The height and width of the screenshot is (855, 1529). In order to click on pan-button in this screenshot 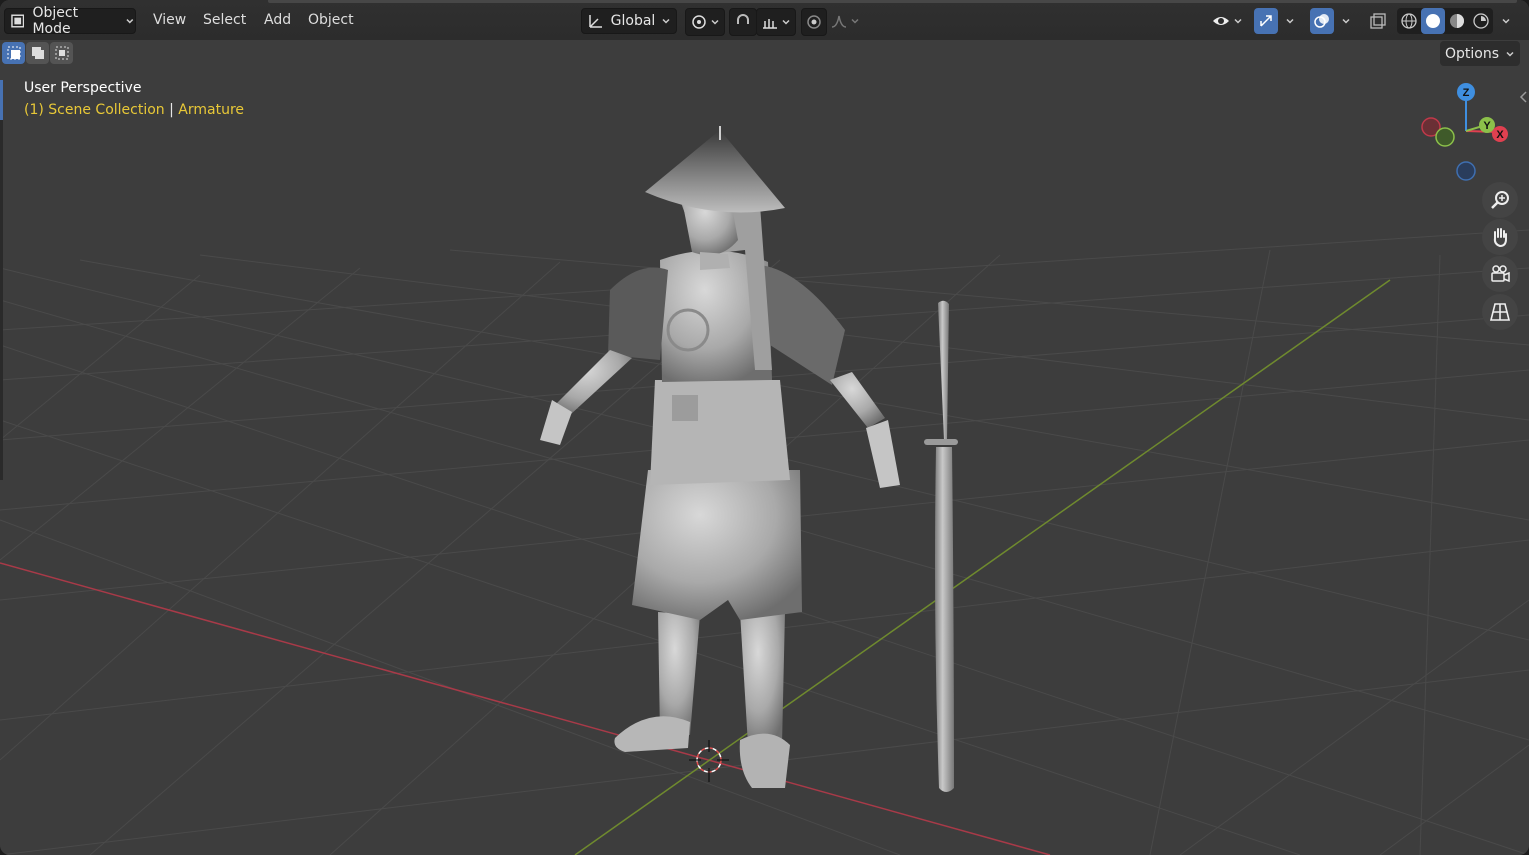, I will do `click(1500, 237)`.